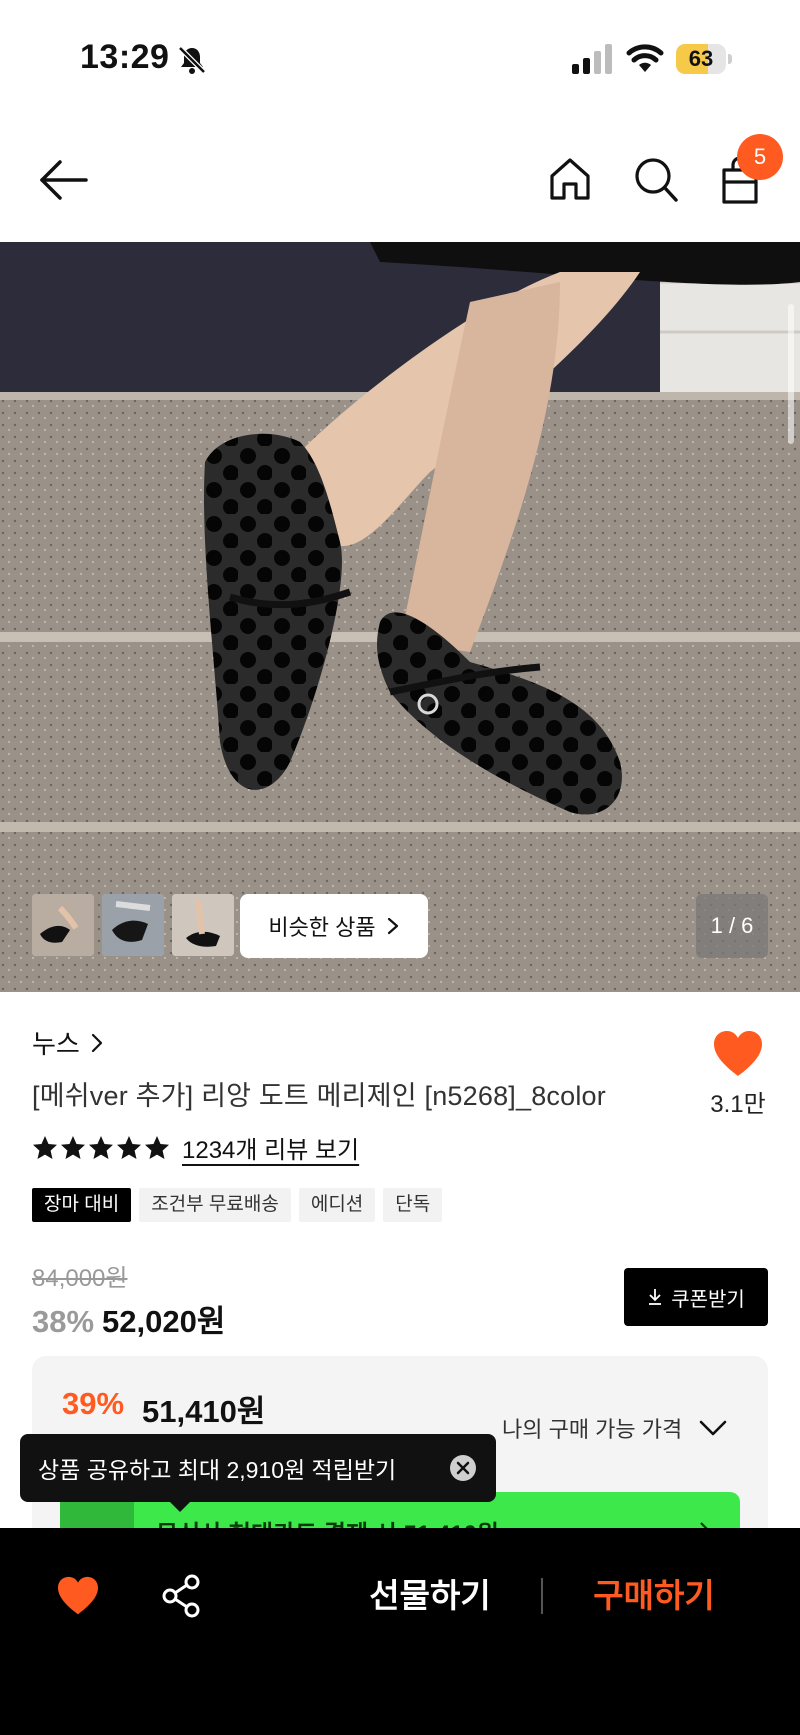 This screenshot has height=1735, width=800. I want to click on similar-products-label: 비슷한 상품, so click(322, 927).